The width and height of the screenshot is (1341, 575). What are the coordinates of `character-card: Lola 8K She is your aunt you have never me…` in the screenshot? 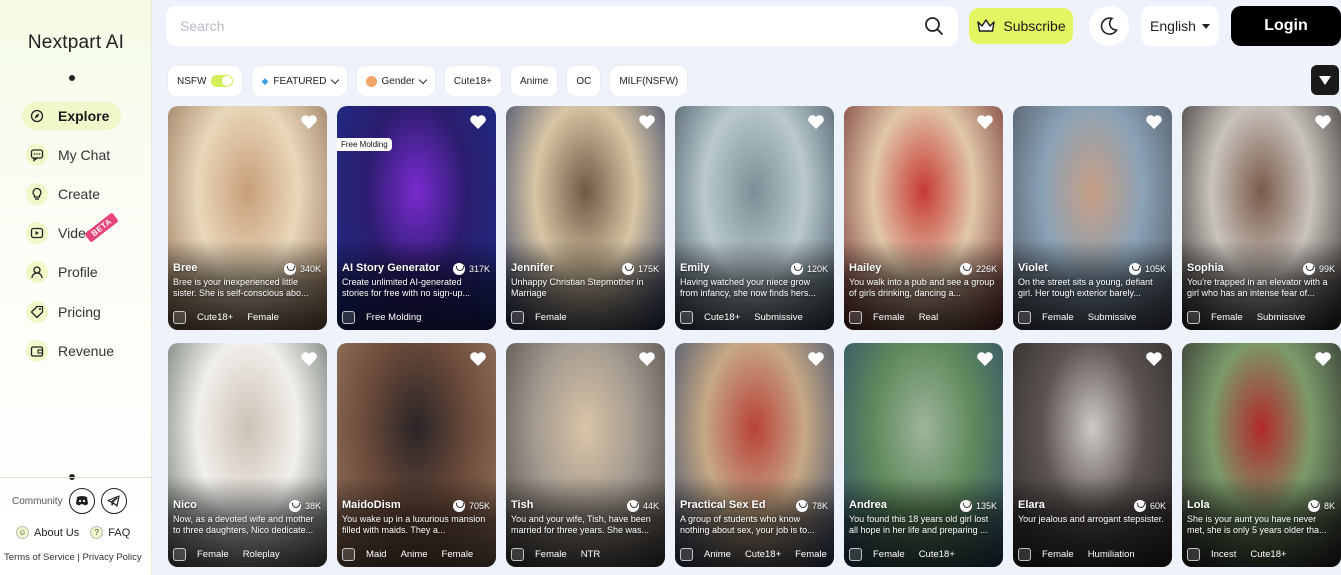 It's located at (1261, 455).